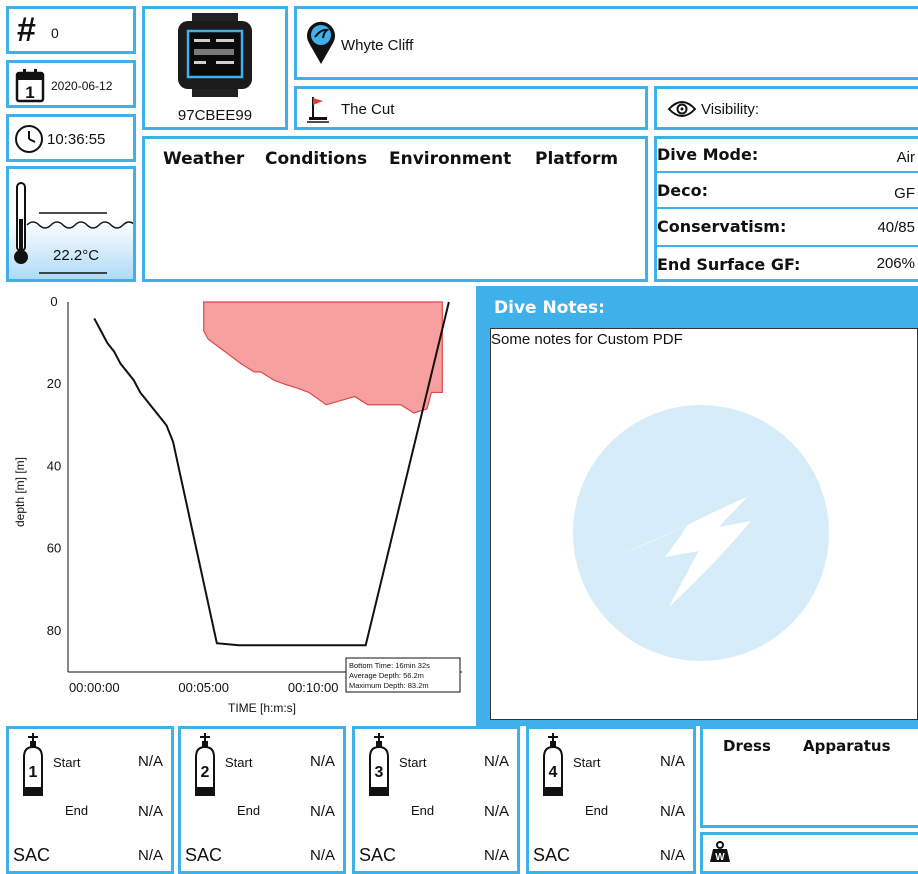  Describe the element at coordinates (436, 800) in the screenshot. I see `tank-card: 3 Start N/A End N/A SAC N/A` at that location.